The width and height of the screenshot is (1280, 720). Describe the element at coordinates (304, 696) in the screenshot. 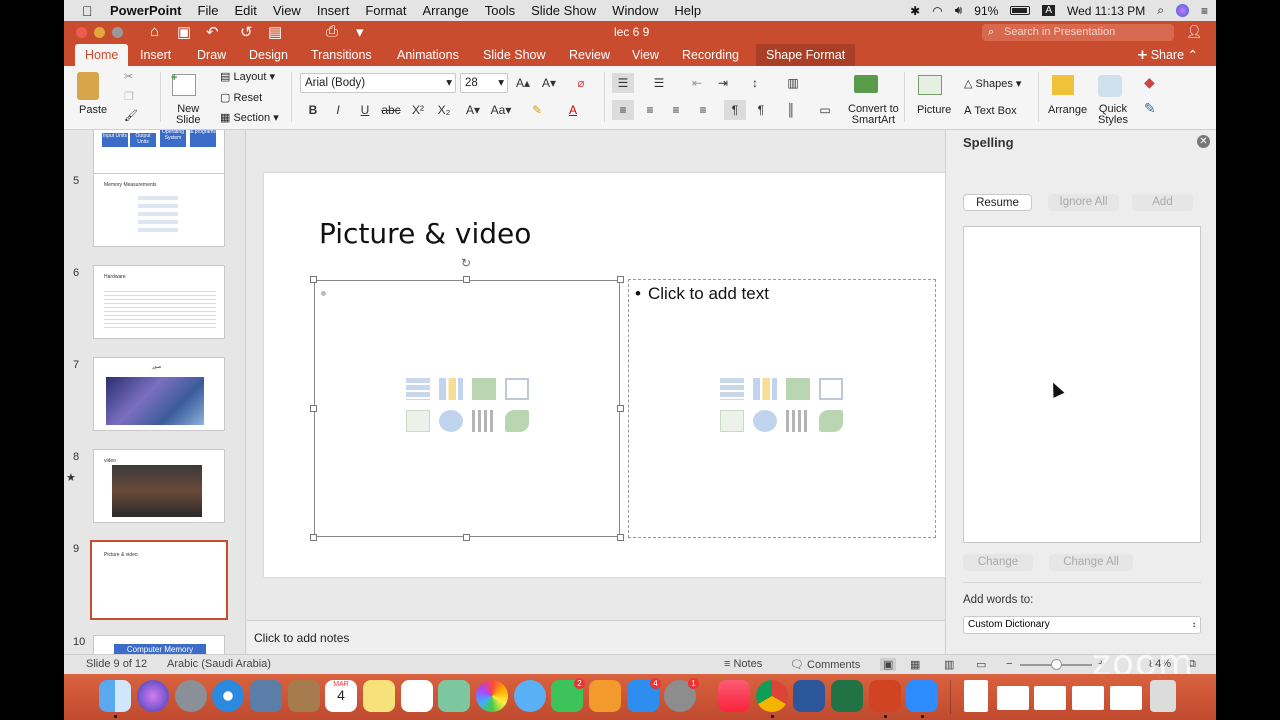

I see `contacts-icon` at that location.